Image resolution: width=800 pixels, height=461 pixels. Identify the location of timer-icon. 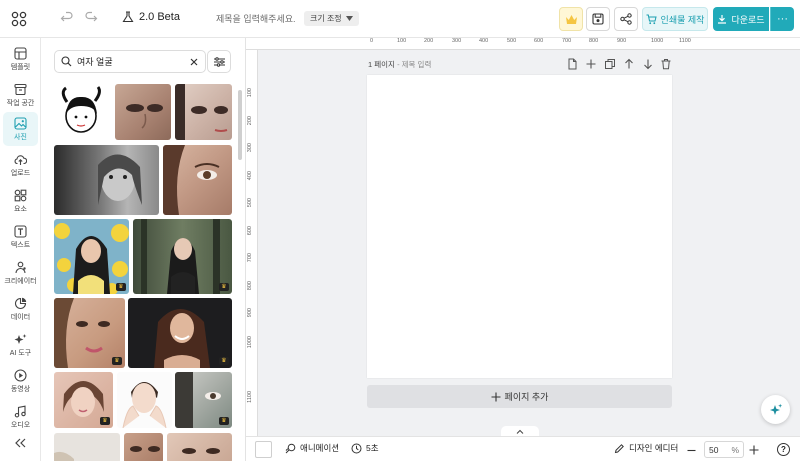
(356, 448).